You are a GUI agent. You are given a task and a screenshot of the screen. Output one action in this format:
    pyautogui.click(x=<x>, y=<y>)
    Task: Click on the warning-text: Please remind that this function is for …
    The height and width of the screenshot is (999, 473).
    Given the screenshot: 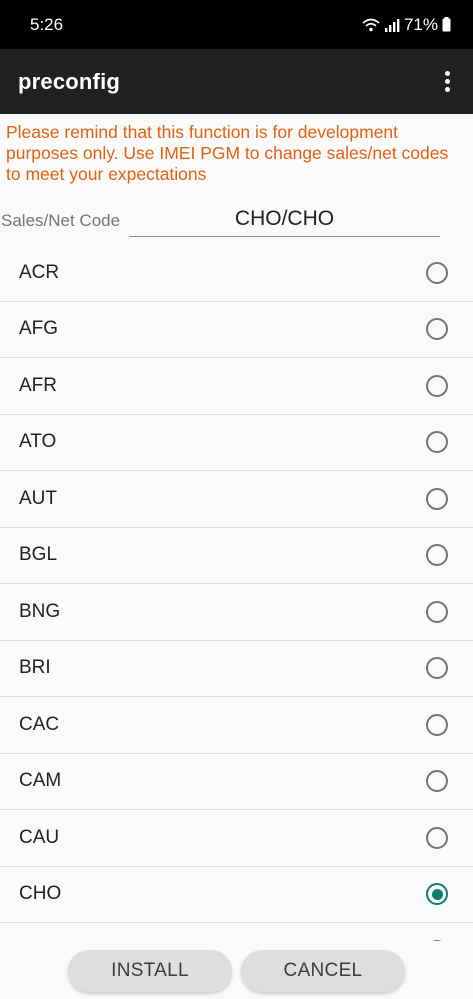 What is the action you would take?
    pyautogui.click(x=227, y=153)
    